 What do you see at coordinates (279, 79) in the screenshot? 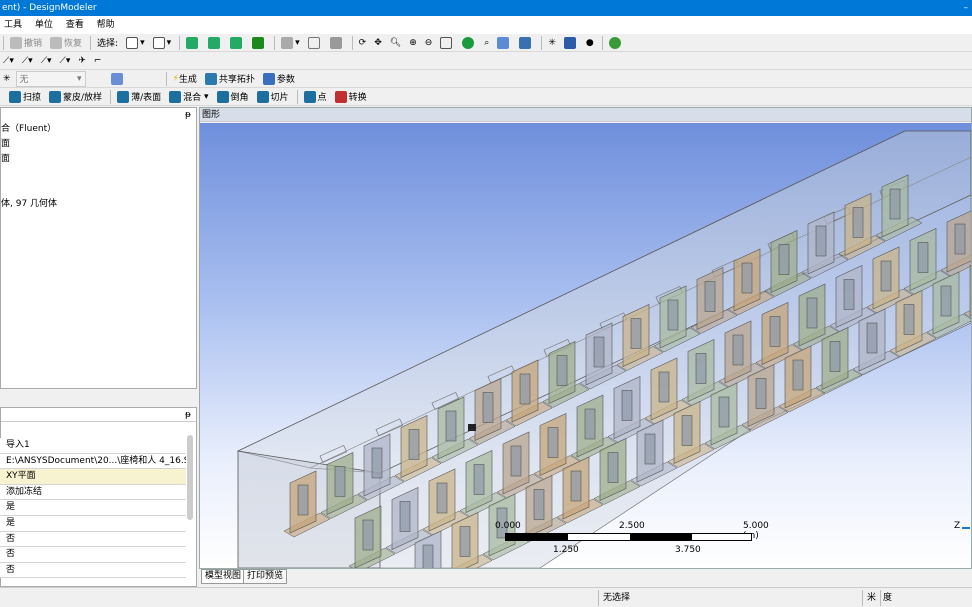
I see `parameters-button: 参数` at bounding box center [279, 79].